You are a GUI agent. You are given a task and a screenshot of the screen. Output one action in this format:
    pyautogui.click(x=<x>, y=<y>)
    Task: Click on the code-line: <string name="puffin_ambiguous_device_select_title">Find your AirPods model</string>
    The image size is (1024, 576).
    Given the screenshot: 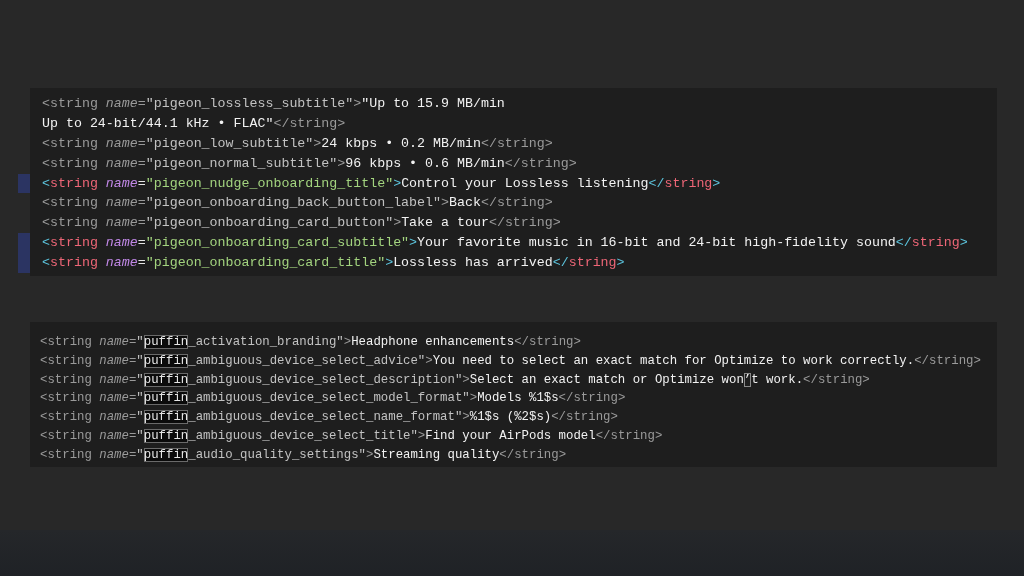 What is the action you would take?
    pyautogui.click(x=351, y=436)
    